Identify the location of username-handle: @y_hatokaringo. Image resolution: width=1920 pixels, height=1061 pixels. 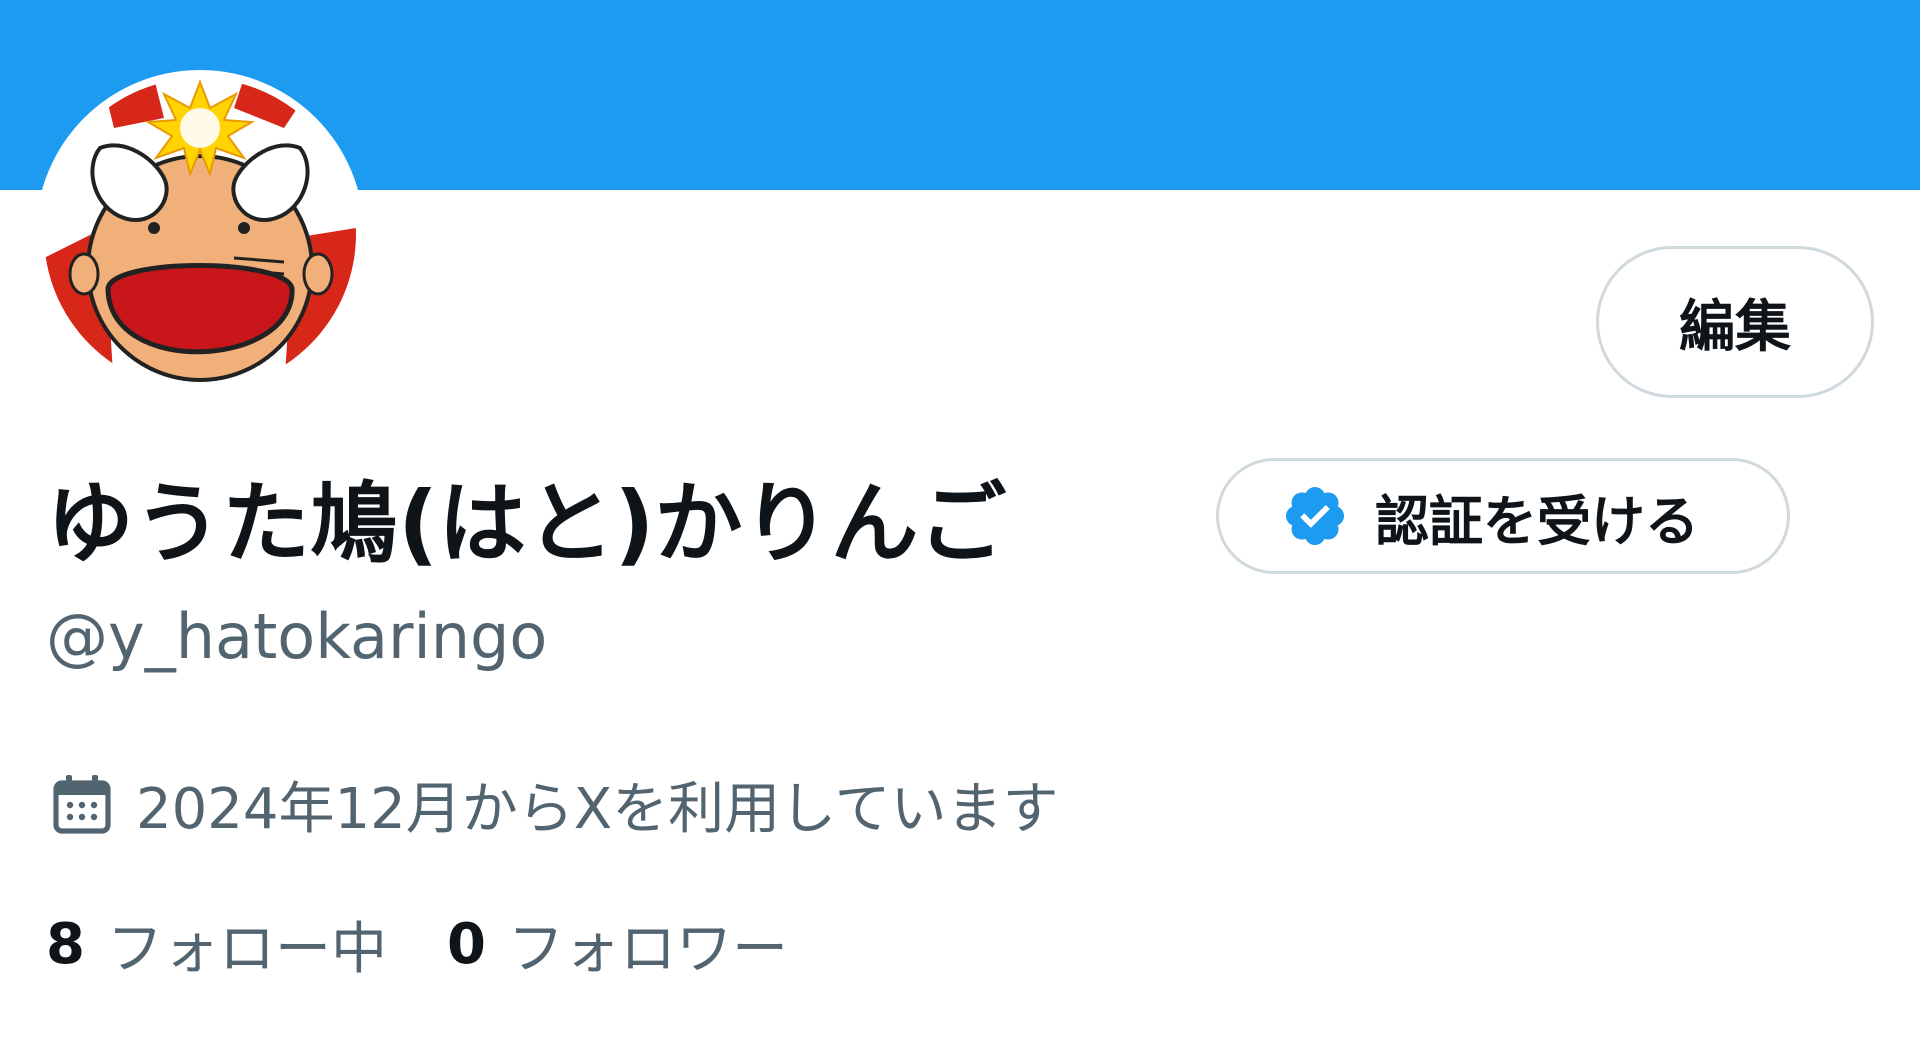
(297, 636).